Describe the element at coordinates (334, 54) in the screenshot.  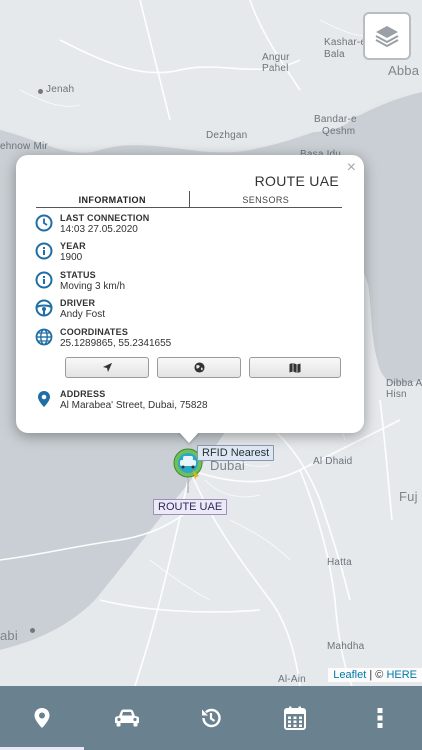
I see `map-label: Bala` at that location.